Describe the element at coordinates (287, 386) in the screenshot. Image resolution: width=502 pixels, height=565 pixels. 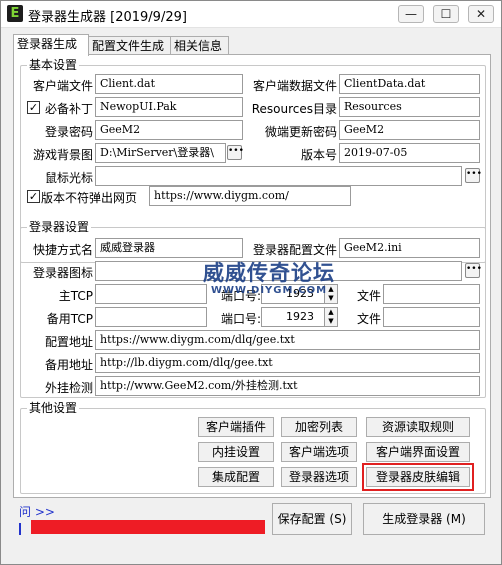
I see `plugin-check-field: http://www.GeeM2.com/外挂检测.txt` at that location.